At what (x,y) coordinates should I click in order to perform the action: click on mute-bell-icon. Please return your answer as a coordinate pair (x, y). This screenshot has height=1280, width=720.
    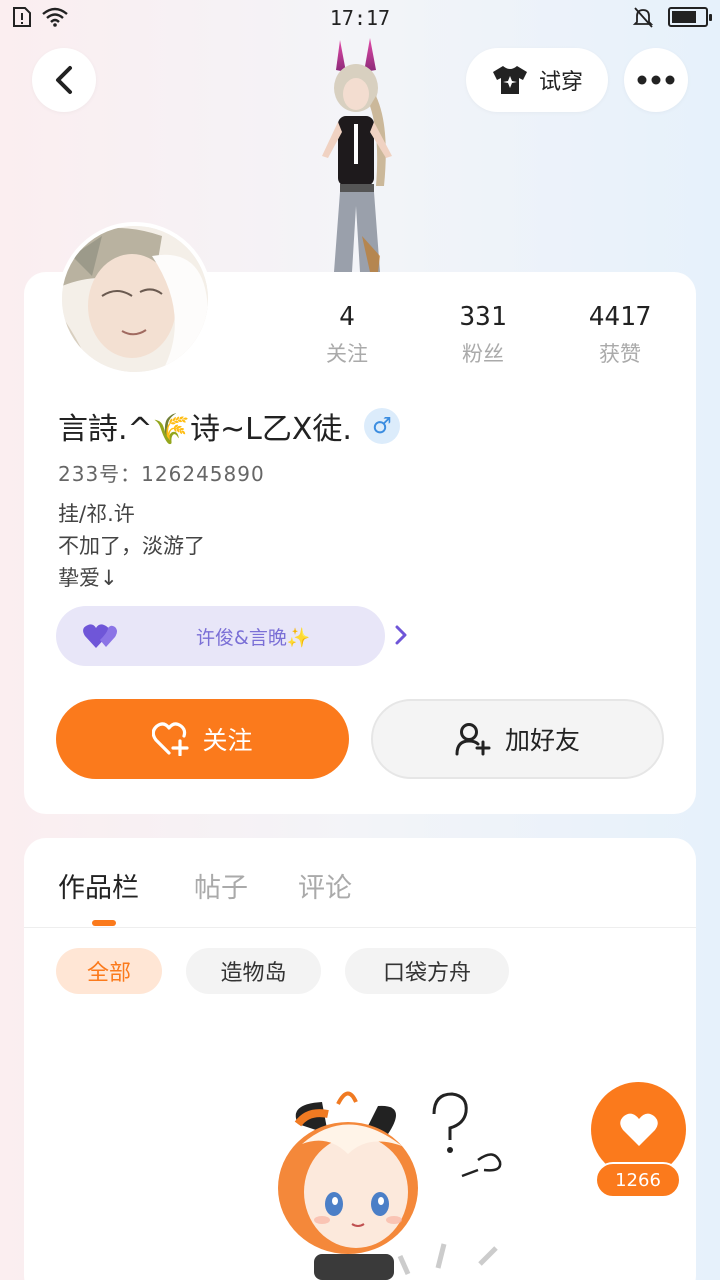
    Looking at the image, I should click on (643, 17).